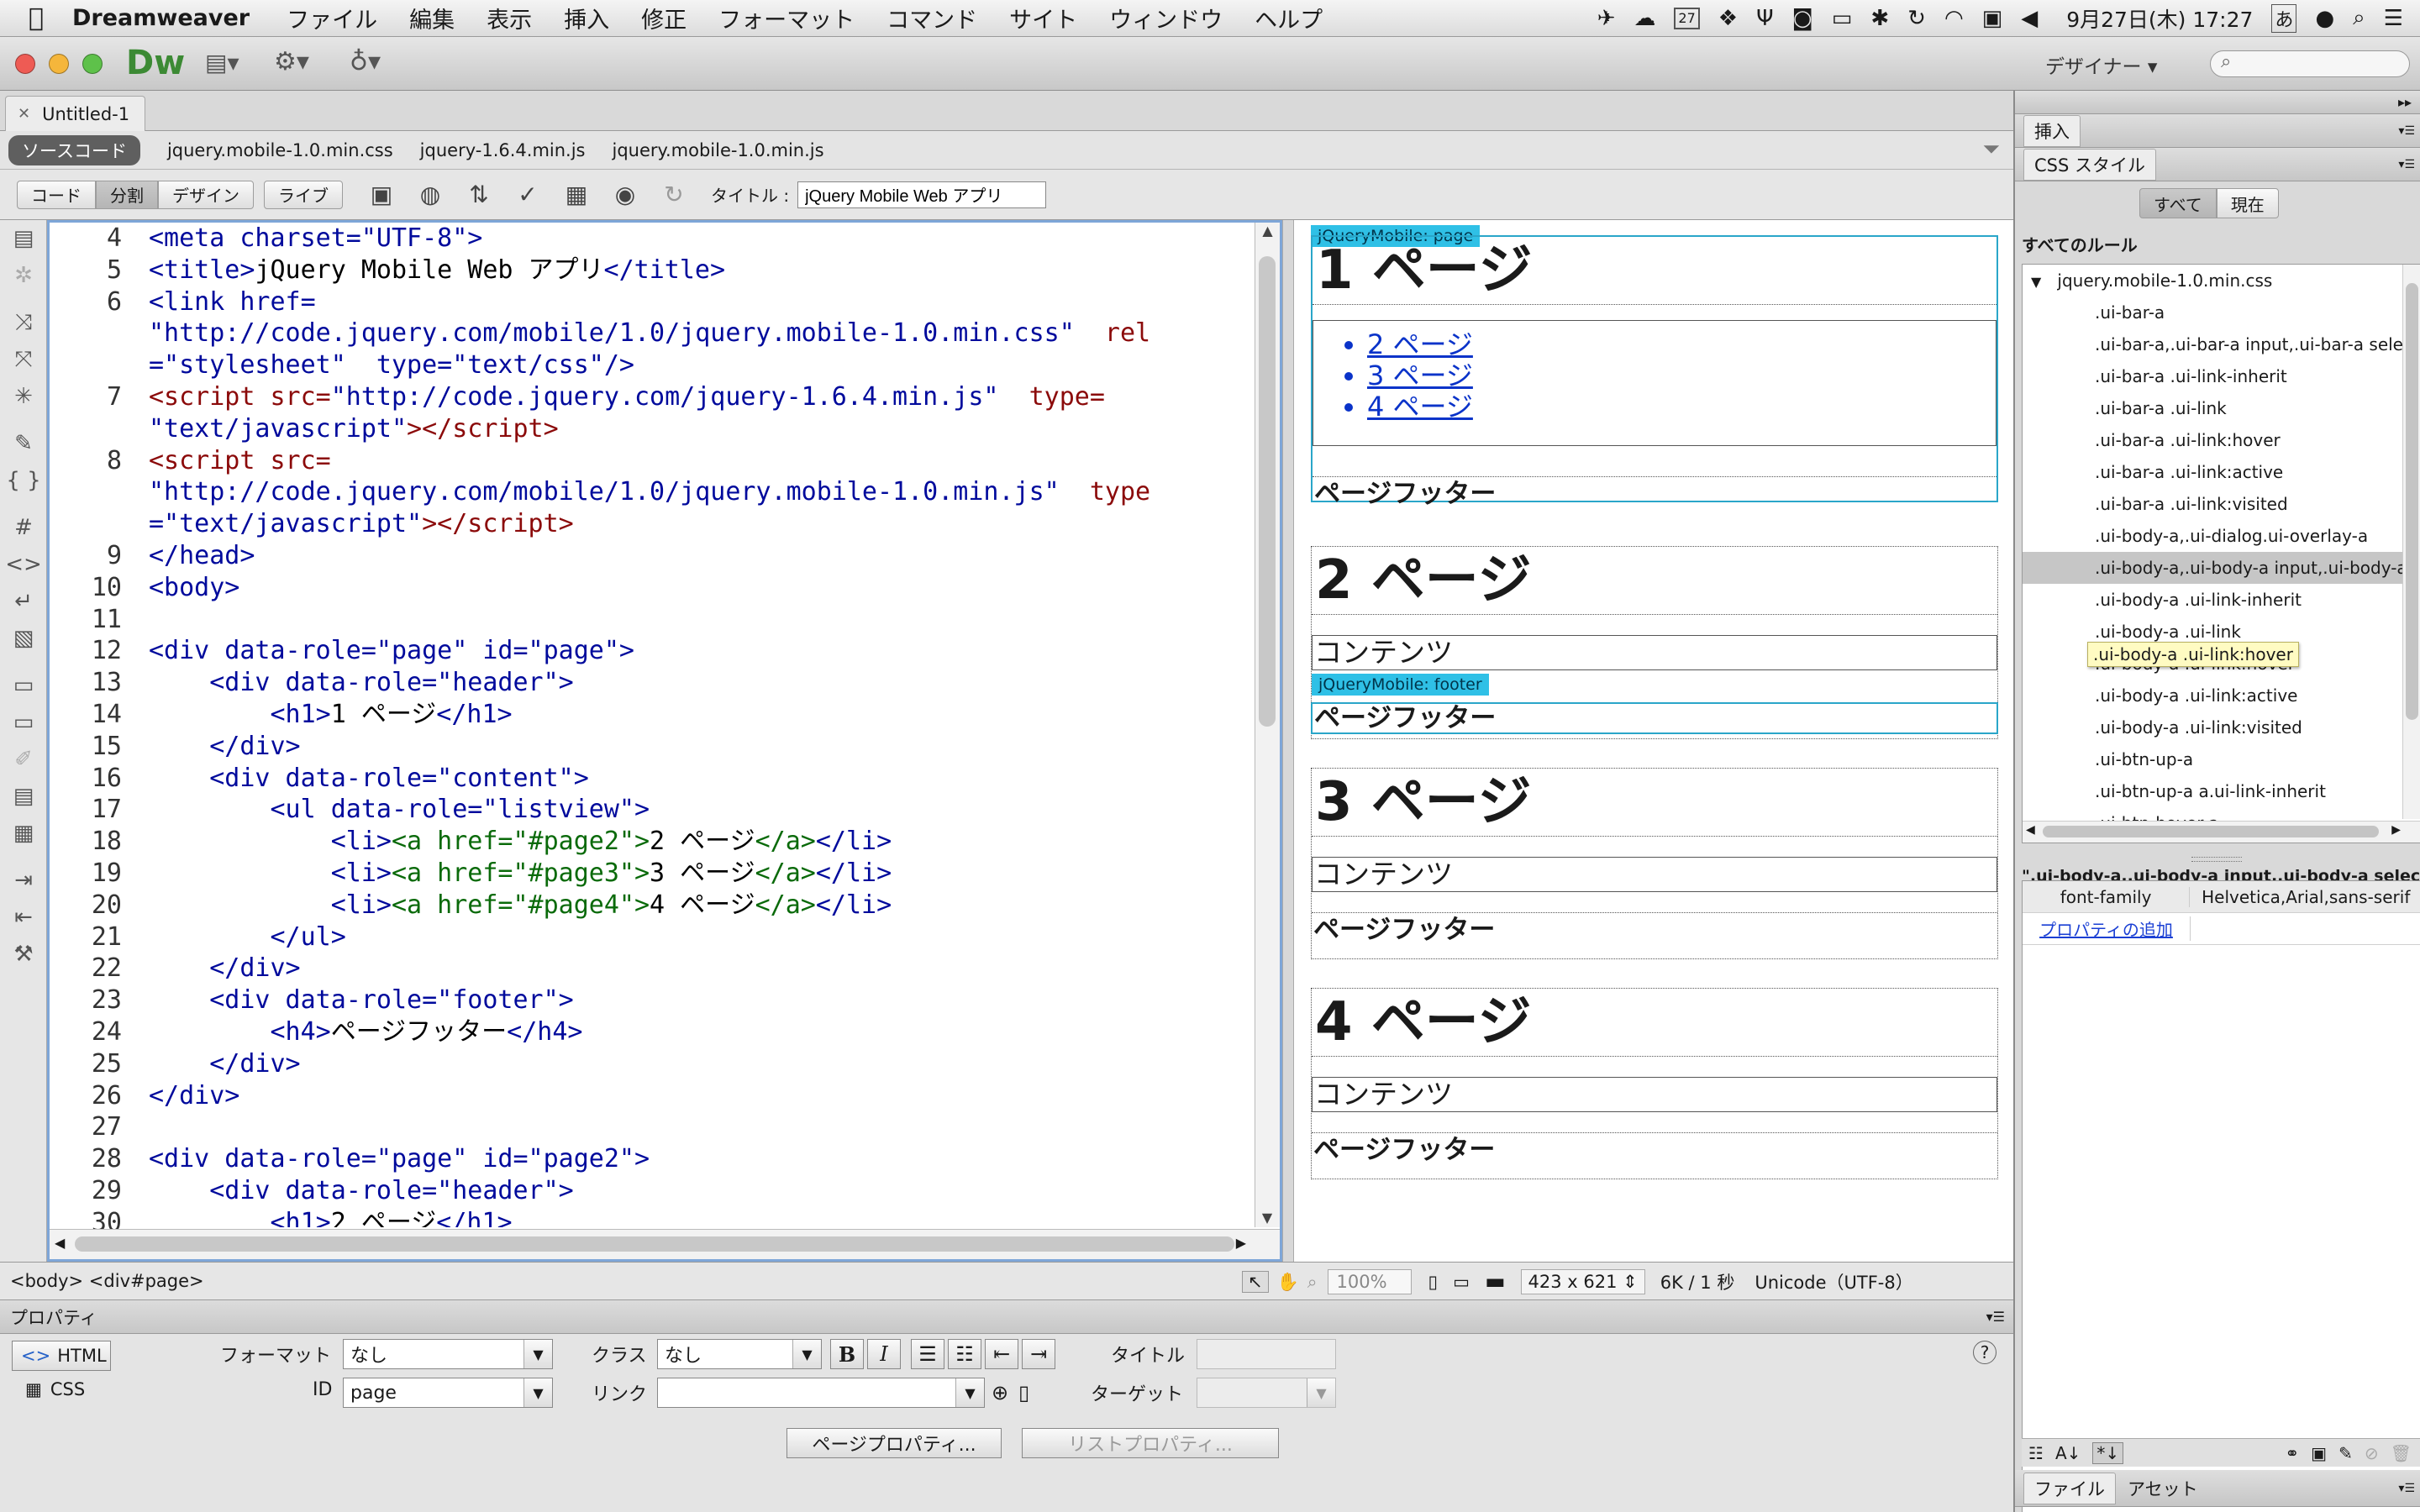 Image resolution: width=2420 pixels, height=1512 pixels. Describe the element at coordinates (92, 64) in the screenshot. I see `zoom-window-button` at that location.